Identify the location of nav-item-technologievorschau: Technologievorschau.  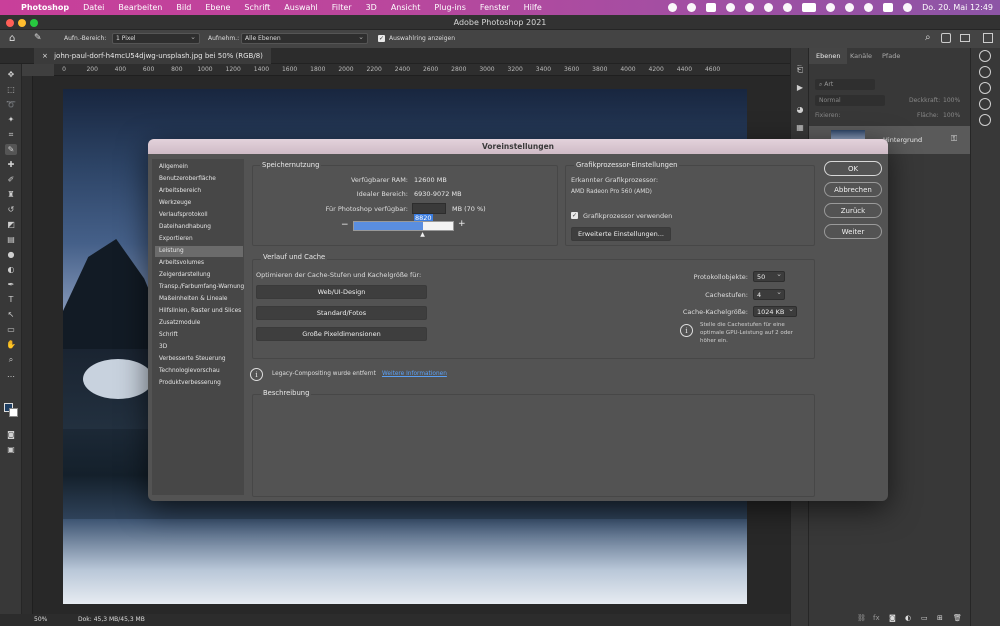
(199, 371).